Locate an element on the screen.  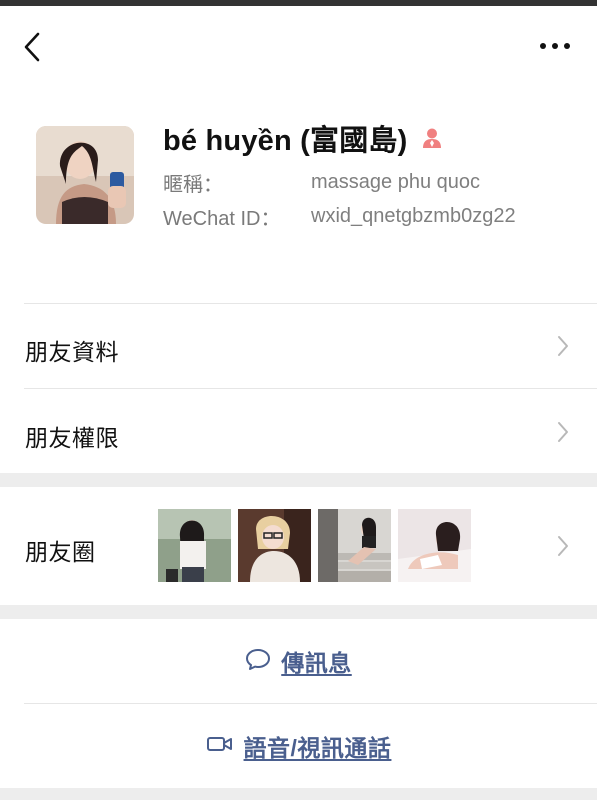
female-person-icon is located at coordinates (432, 138).